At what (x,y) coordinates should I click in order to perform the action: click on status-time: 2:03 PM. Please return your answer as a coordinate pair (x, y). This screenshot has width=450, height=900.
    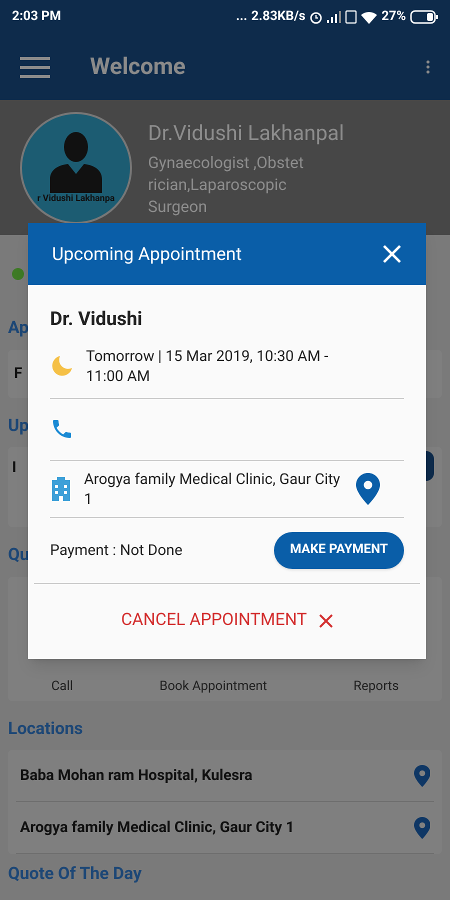
    Looking at the image, I should click on (37, 17).